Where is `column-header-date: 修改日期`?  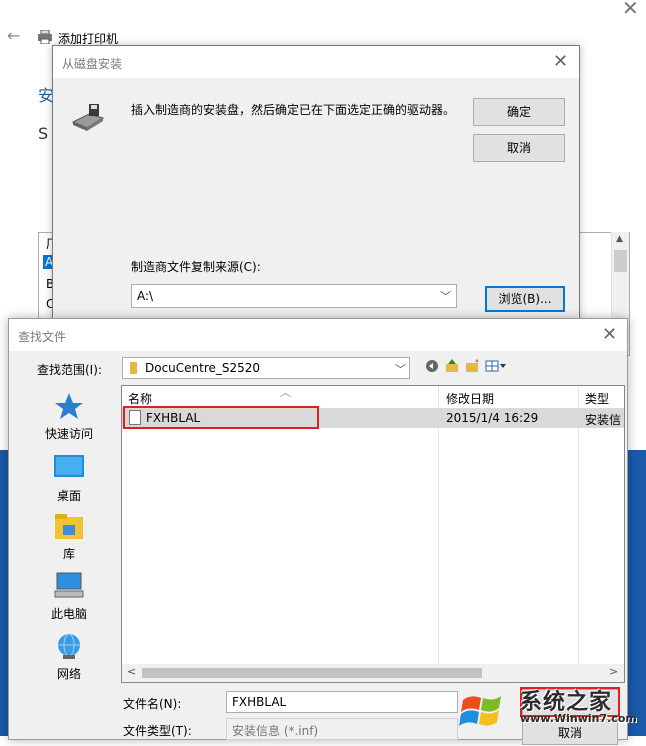
column-header-date: 修改日期 is located at coordinates (470, 398).